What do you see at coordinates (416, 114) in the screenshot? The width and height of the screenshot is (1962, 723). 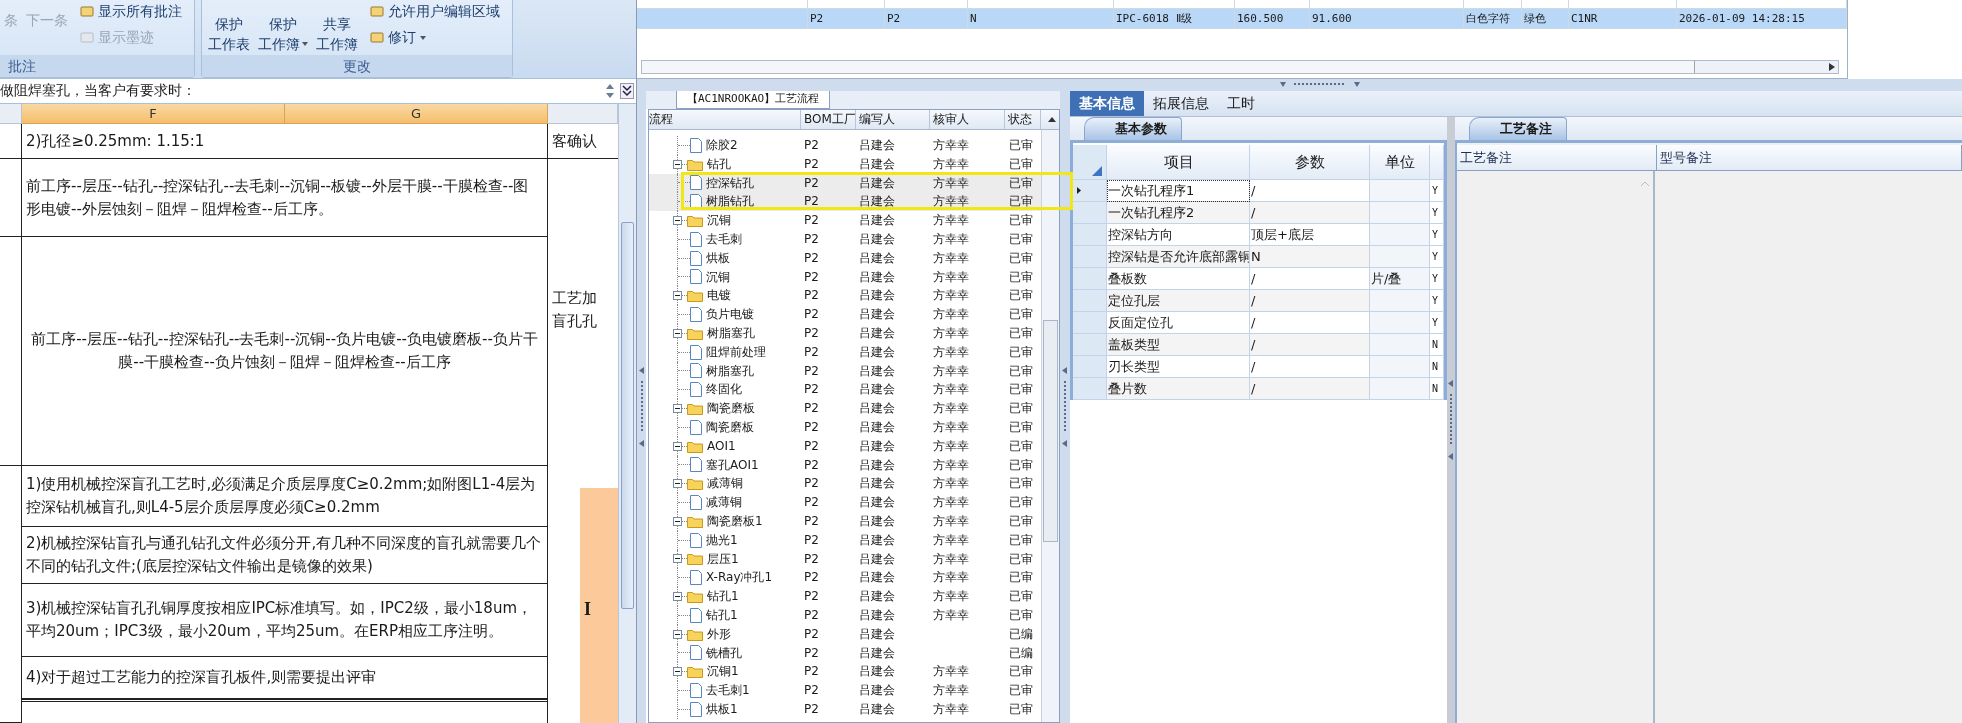 I see `column-header: G` at bounding box center [416, 114].